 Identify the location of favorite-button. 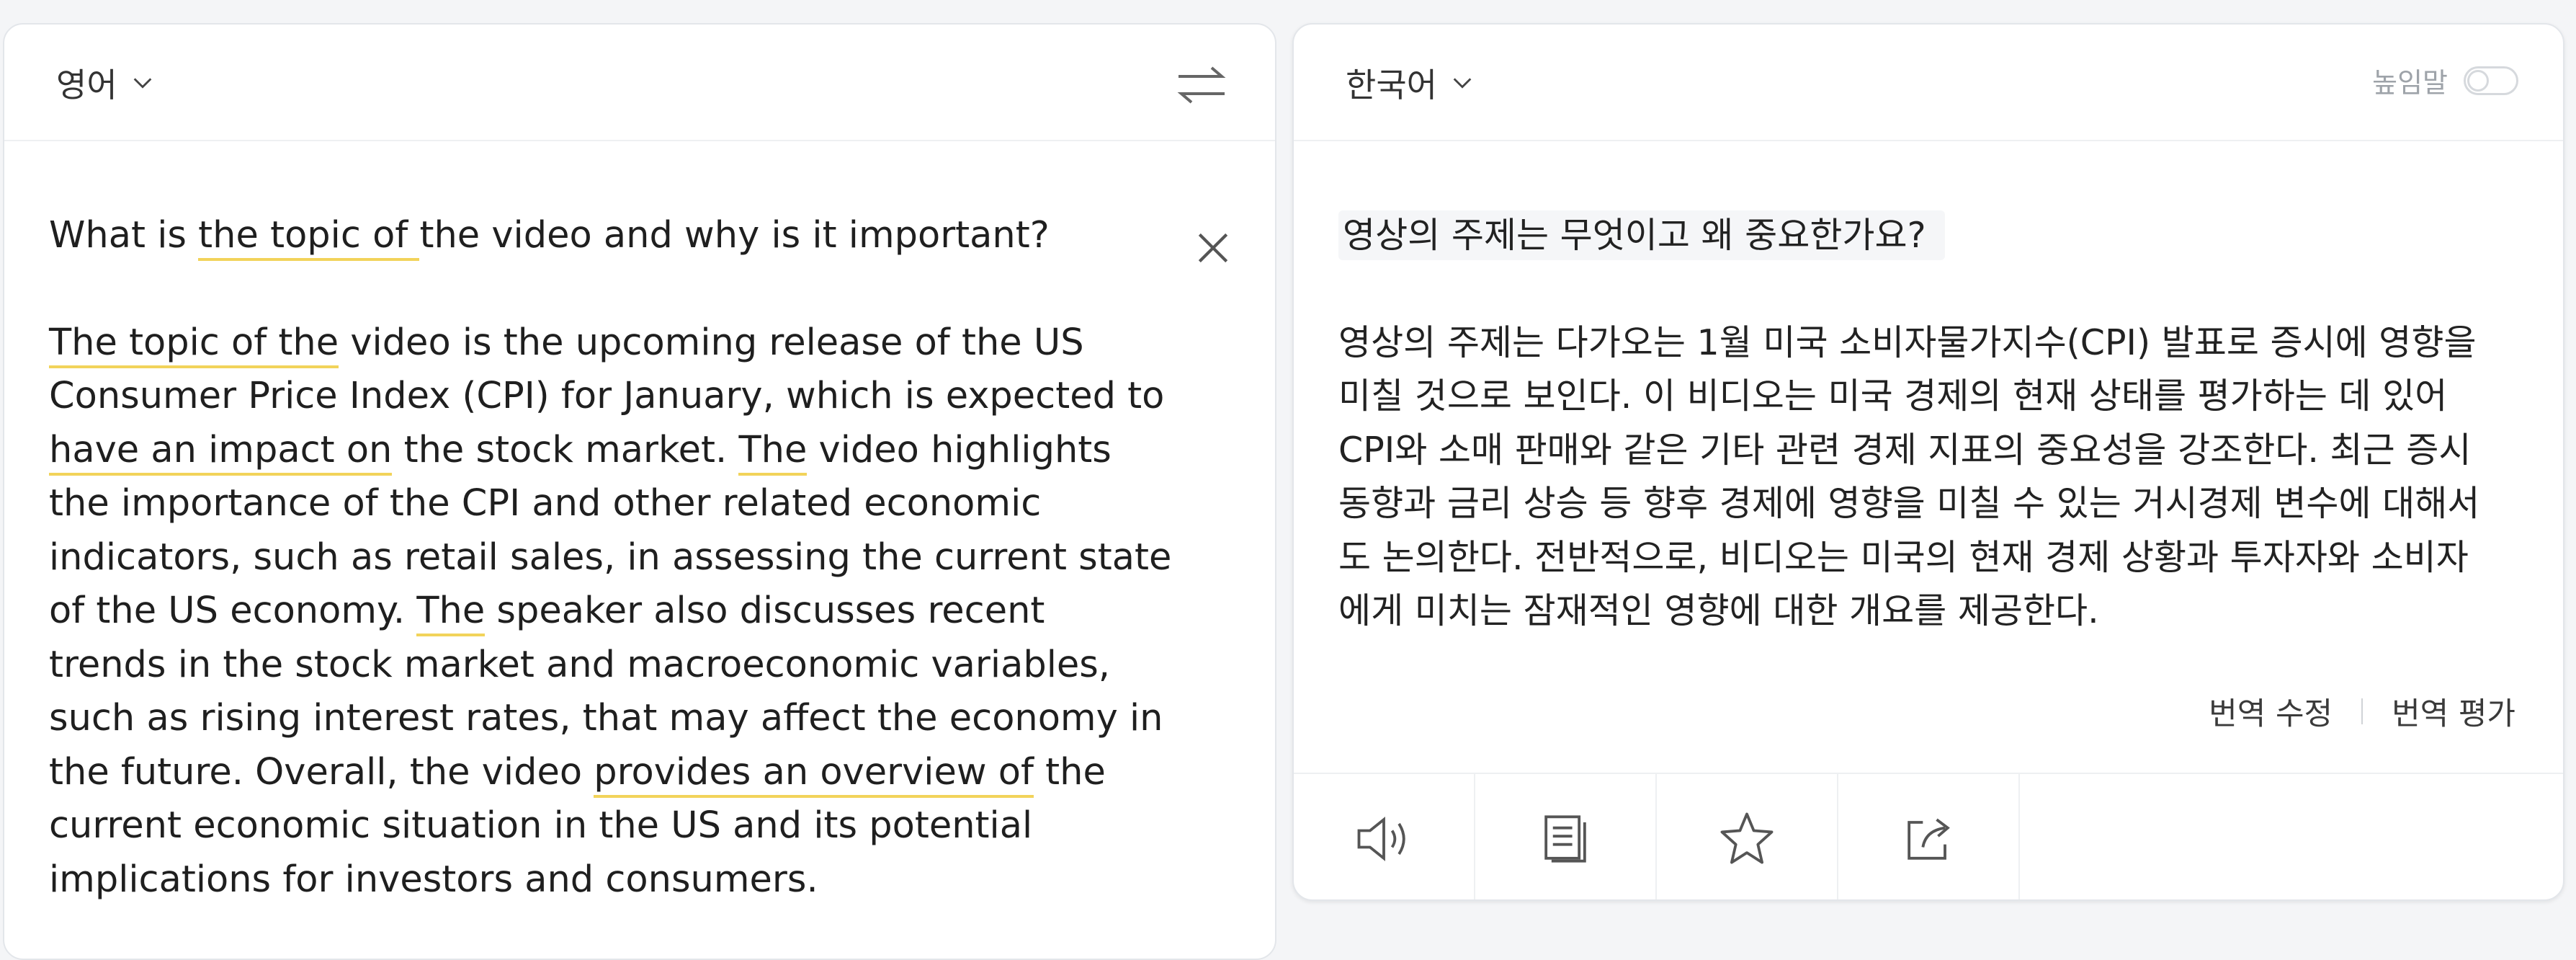
(1748, 836).